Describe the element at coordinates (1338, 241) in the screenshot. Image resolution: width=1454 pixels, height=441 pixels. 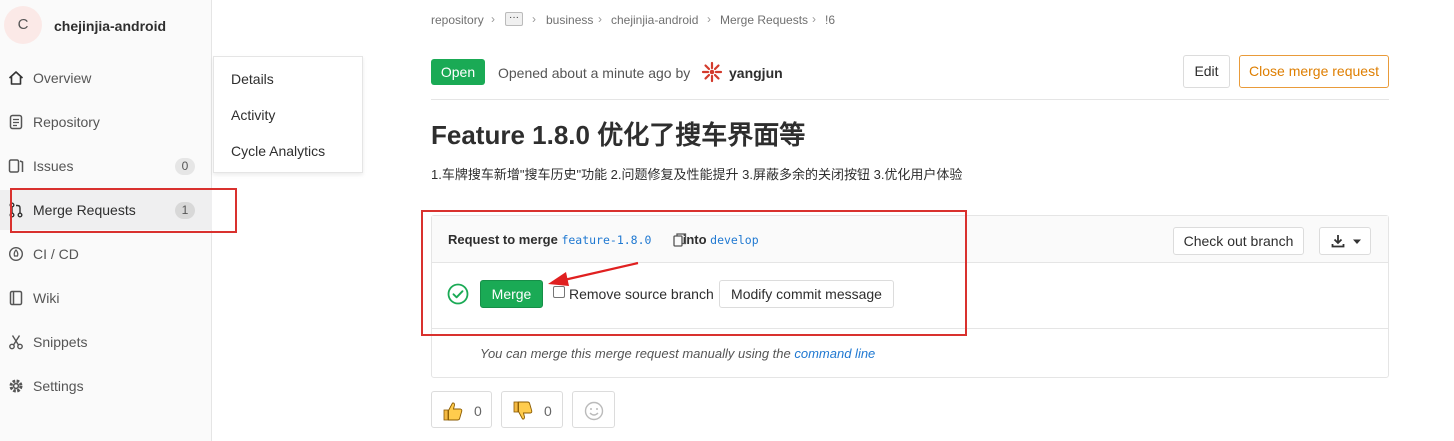
I see `download-icon` at that location.